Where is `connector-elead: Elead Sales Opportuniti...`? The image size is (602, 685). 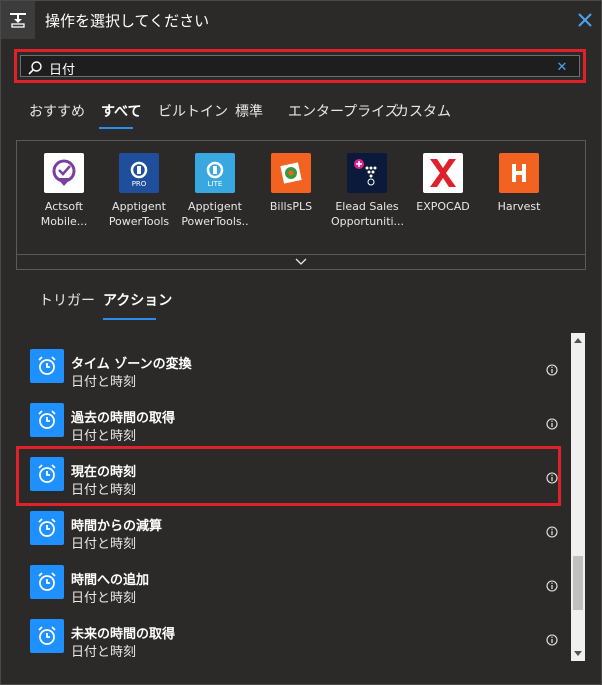
connector-elead: Elead Sales Opportuniti... is located at coordinates (368, 191).